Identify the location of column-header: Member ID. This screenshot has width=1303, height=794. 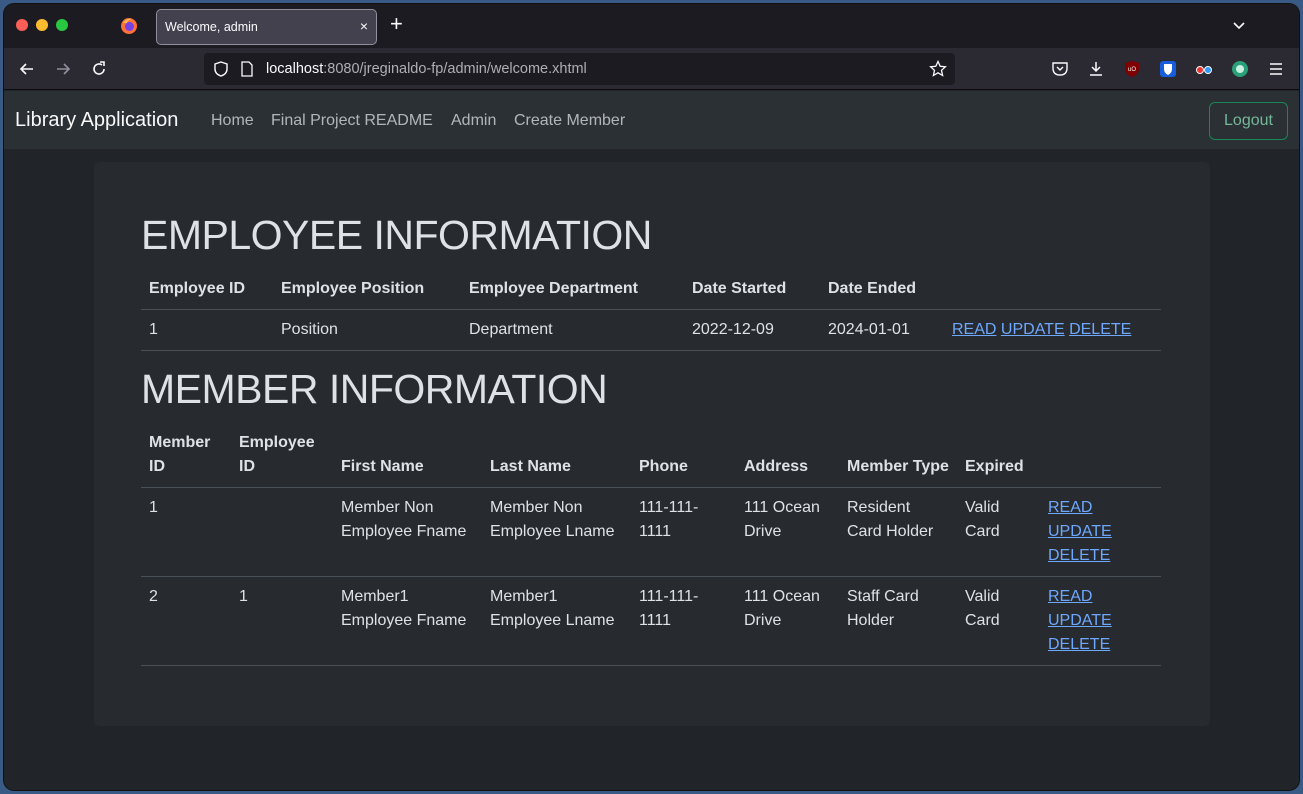
(186, 455).